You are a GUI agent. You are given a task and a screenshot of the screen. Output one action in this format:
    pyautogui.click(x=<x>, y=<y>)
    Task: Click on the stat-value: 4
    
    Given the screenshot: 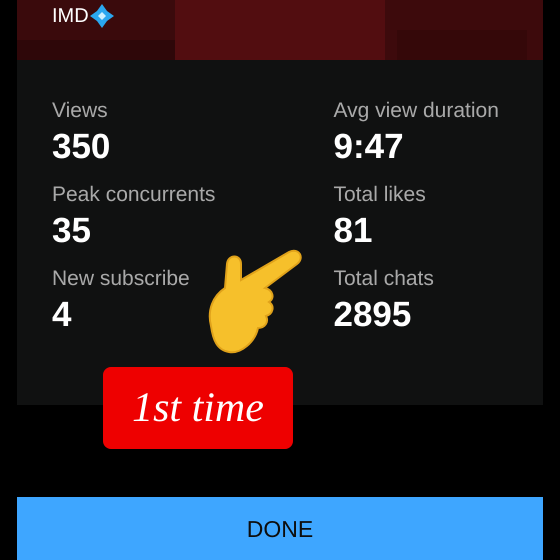 What is the action you would take?
    pyautogui.click(x=62, y=315)
    